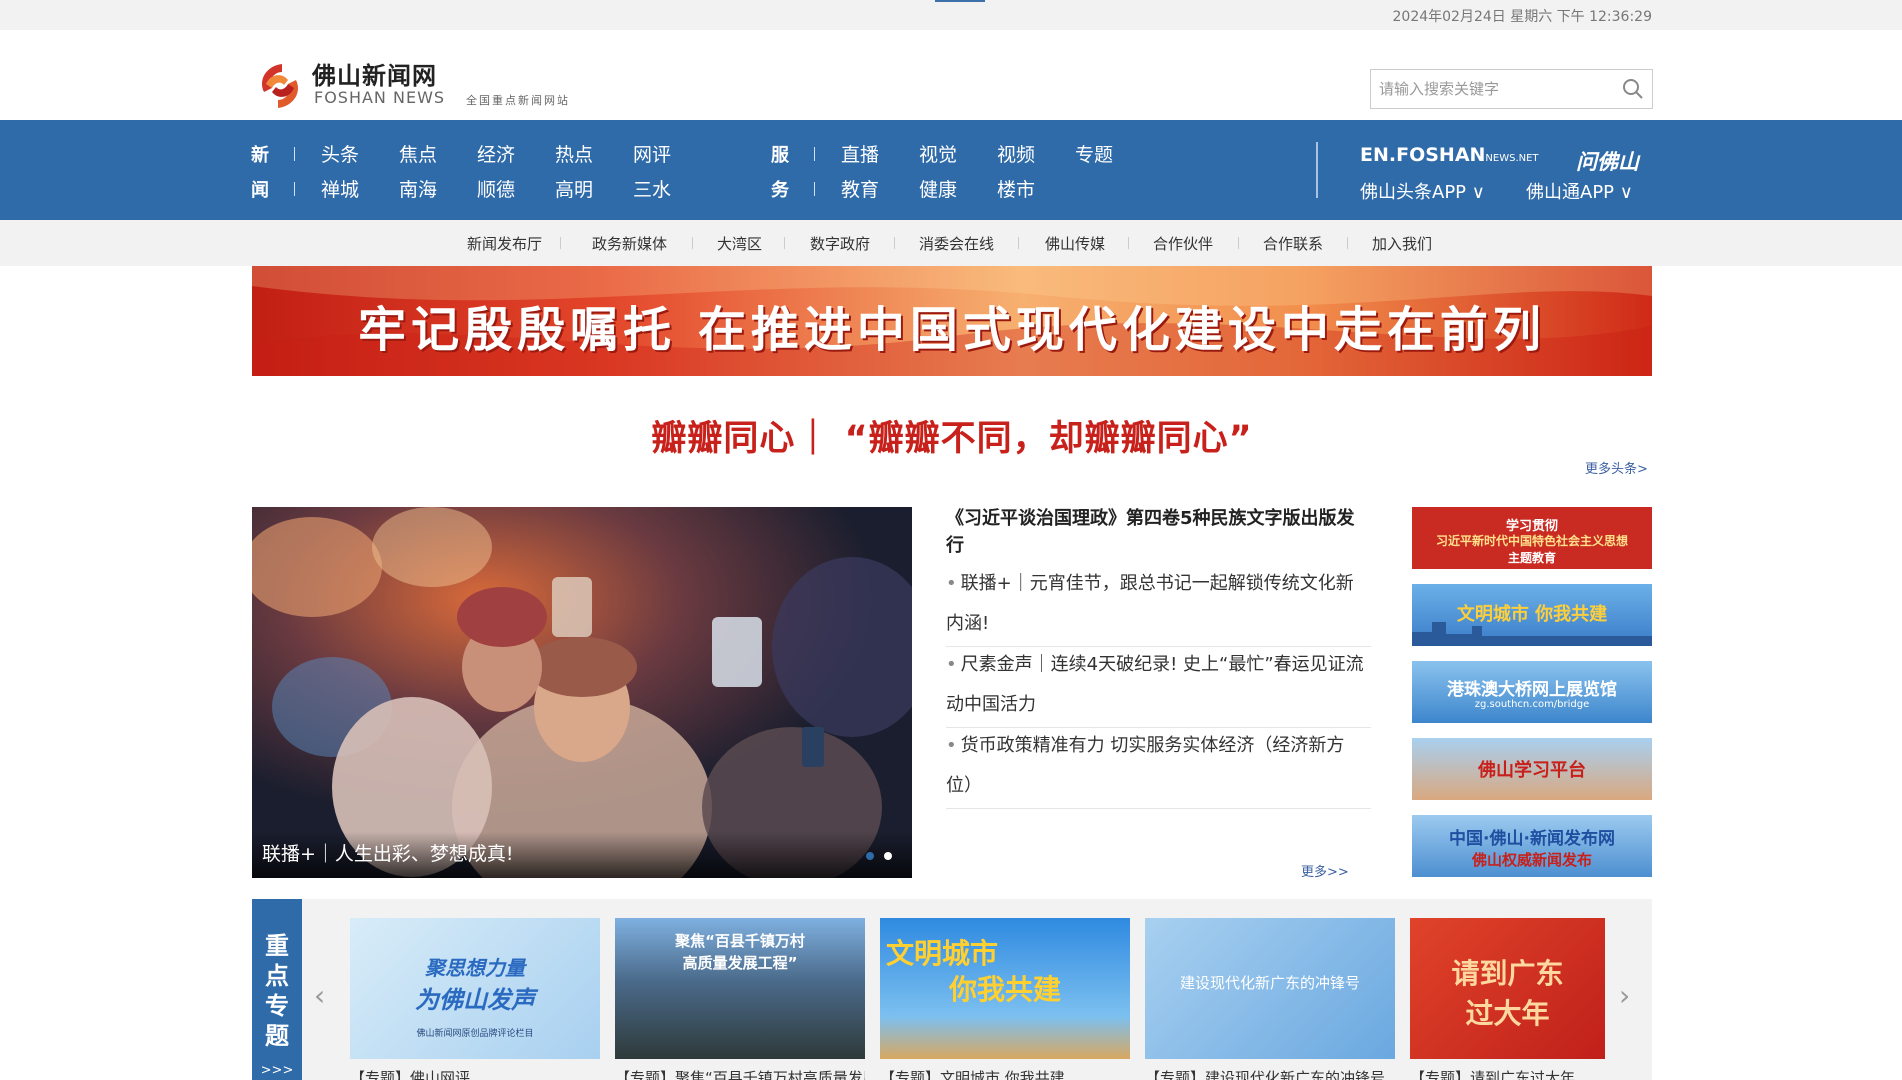  Describe the element at coordinates (1493, 1074) in the screenshot. I see `topic-card-caption: 【专题】请到广东过大年` at that location.